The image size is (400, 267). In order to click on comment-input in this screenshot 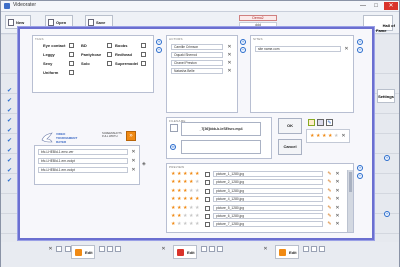, I will do `click(221, 147)`.